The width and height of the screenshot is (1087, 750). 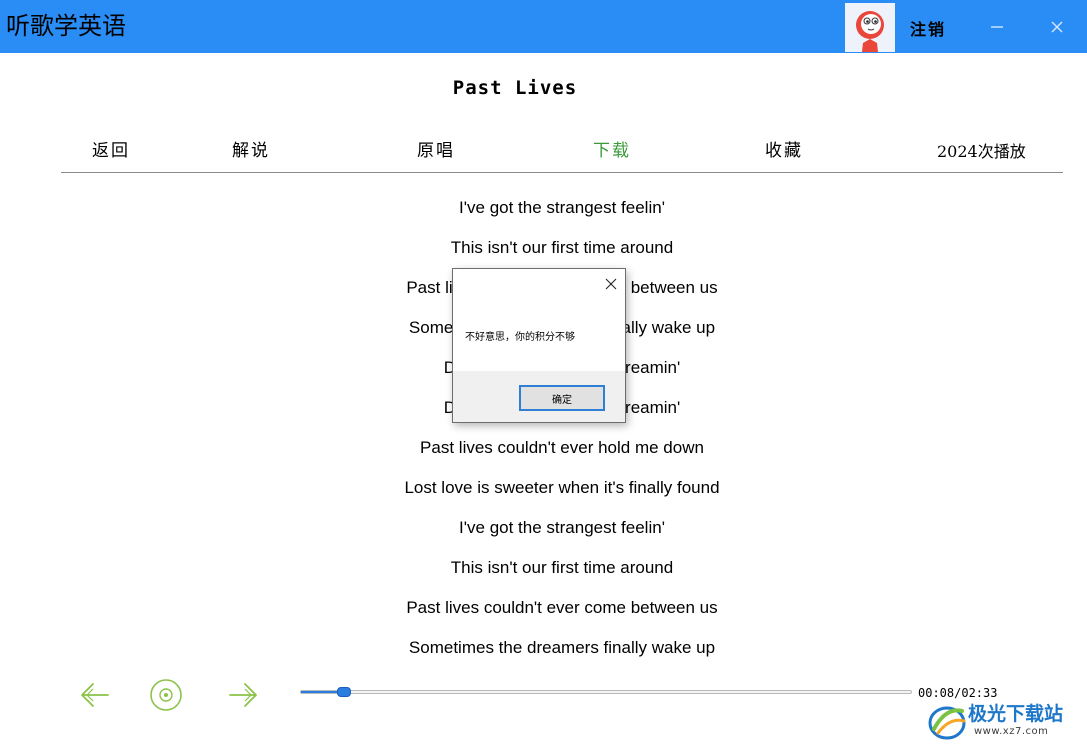 I want to click on lyric-line: Sometimes the dreamers finally wake up, so click(x=562, y=647).